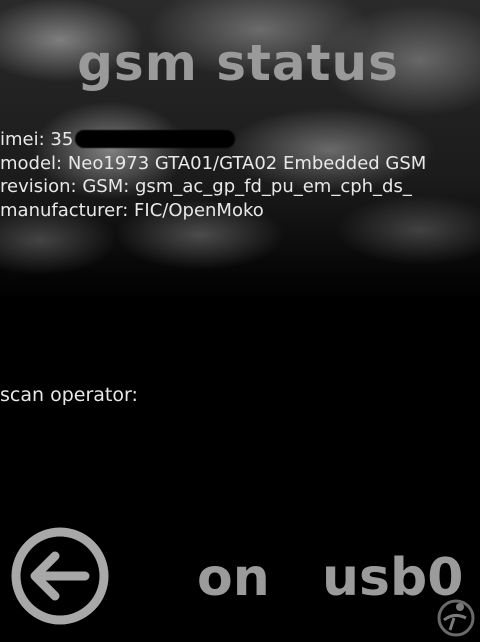 The width and height of the screenshot is (480, 642). What do you see at coordinates (132, 210) in the screenshot?
I see `manufacturer-line: manufacturer: FIC/OpenMoko` at bounding box center [132, 210].